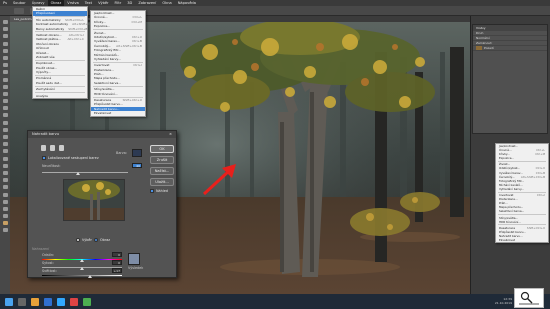 The width and height of the screenshot is (550, 309). Describe the element at coordinates (82, 268) in the screenshot. I see `saturation-knob` at that location.